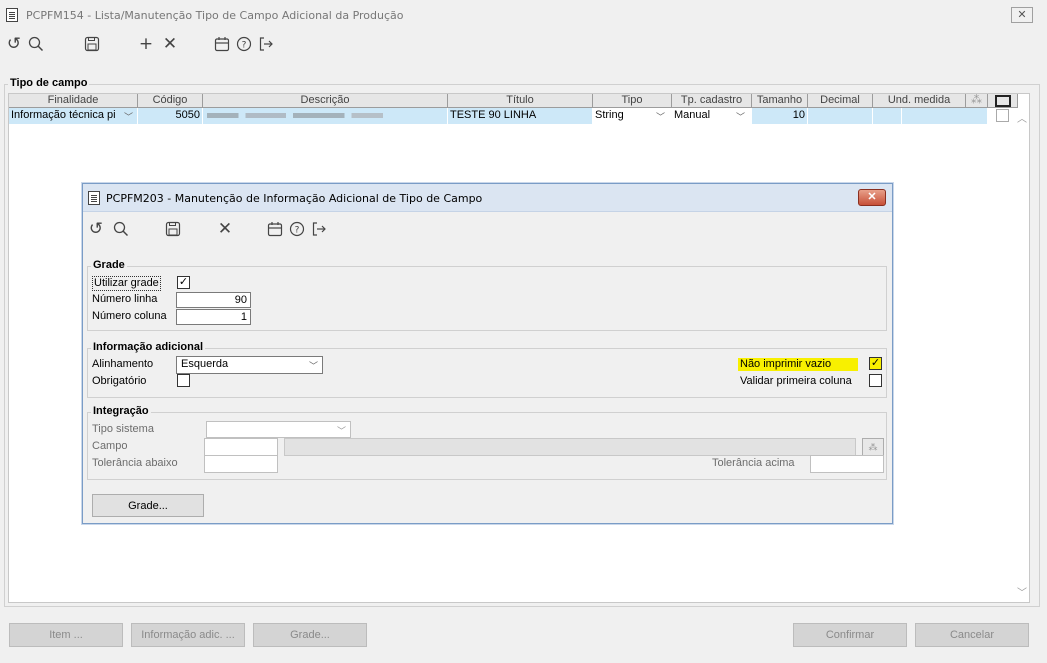 This screenshot has height=663, width=1047. Describe the element at coordinates (972, 635) in the screenshot. I see `cancelar-button: Cancelar` at that location.